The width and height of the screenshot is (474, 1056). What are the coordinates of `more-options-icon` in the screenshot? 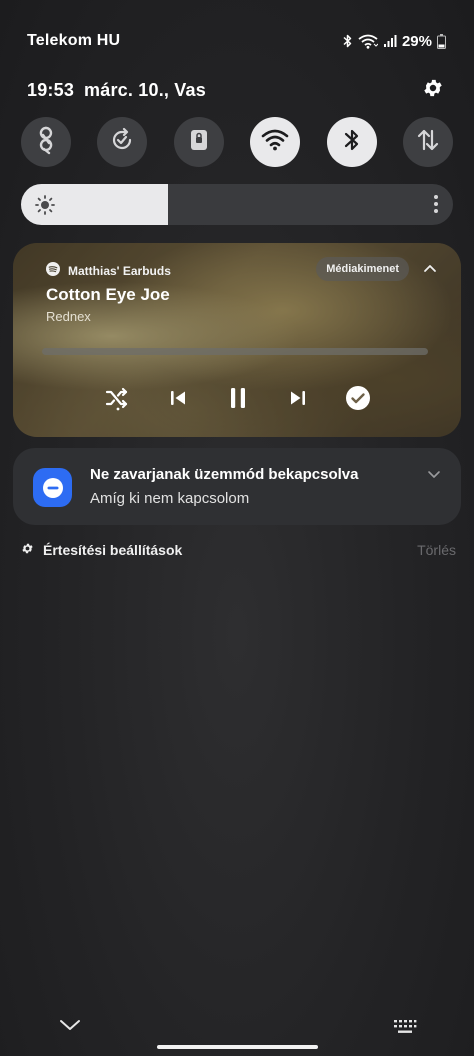 It's located at (436, 206).